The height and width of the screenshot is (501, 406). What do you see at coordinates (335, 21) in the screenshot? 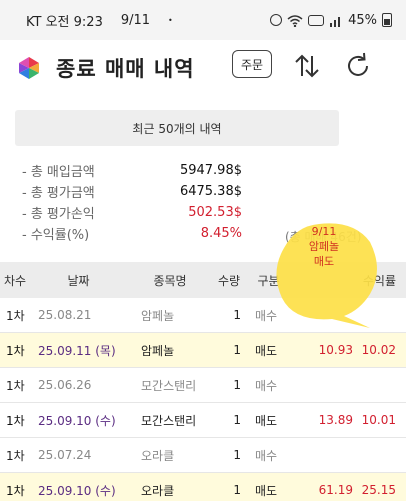
I see `signal-icon` at bounding box center [335, 21].